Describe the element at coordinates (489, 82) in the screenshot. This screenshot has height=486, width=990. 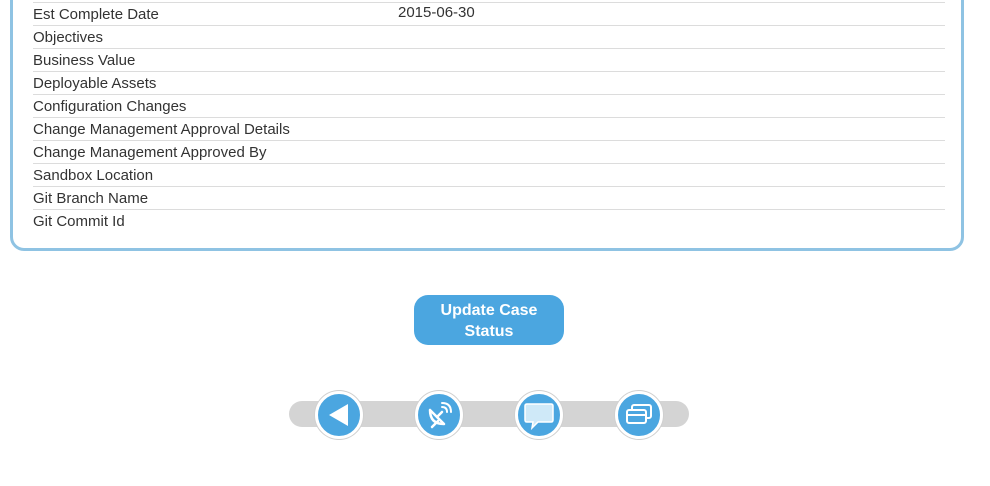
I see `detail-row-deployable-assets: Deployable Assets` at that location.